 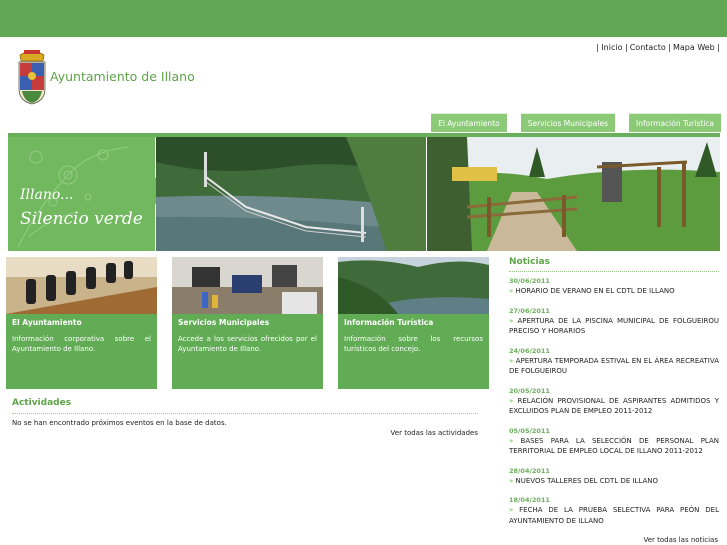 I want to click on news-link: HORARIO DE VERANO EN EL CDTL DE ILLANO, so click(x=595, y=291).